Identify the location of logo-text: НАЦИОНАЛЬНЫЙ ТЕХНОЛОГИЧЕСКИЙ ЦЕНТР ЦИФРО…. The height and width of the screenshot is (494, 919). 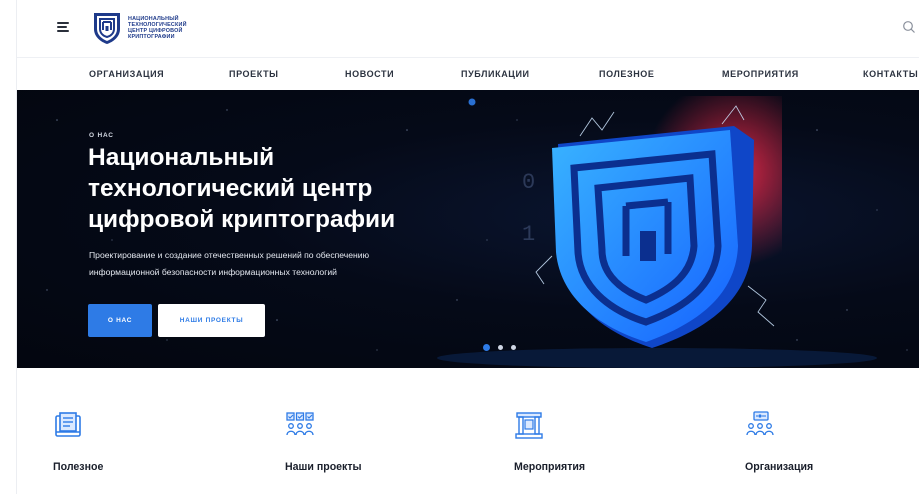
(157, 28).